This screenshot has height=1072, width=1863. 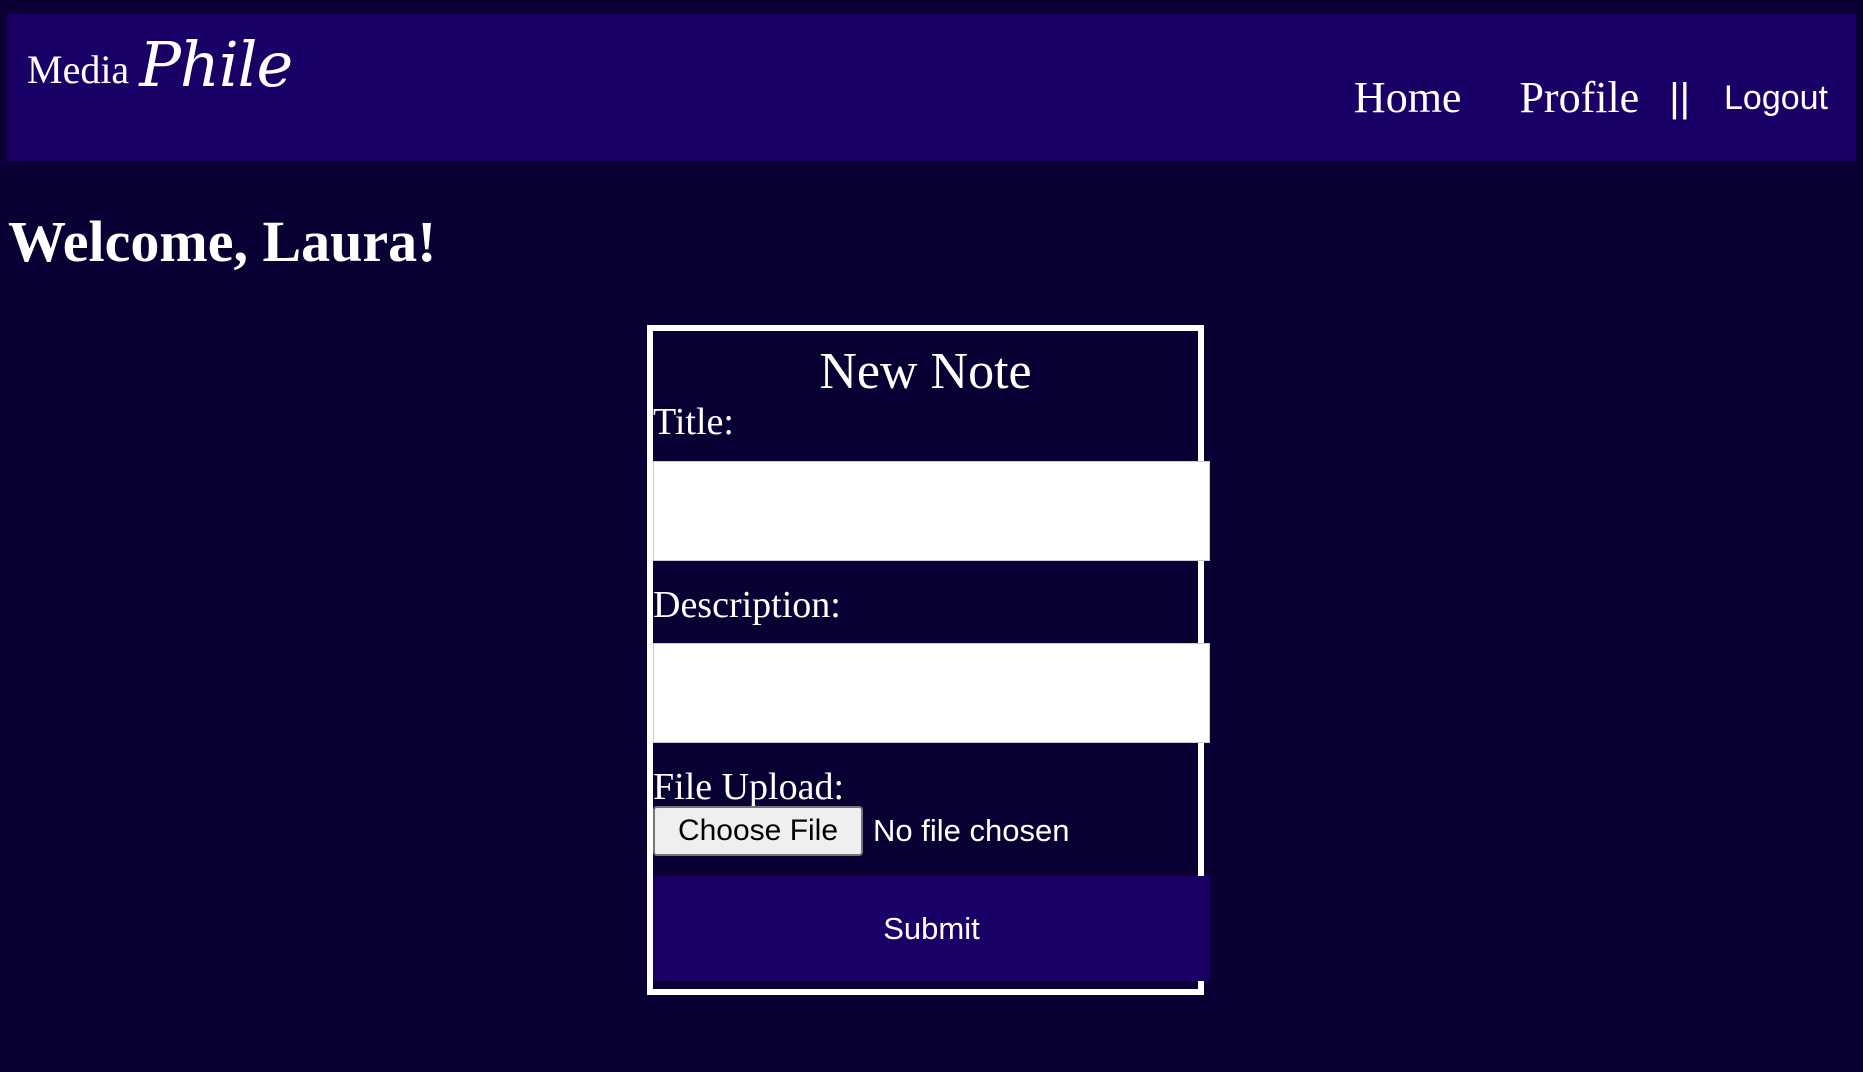 I want to click on logout-link: Logout, so click(x=1776, y=98).